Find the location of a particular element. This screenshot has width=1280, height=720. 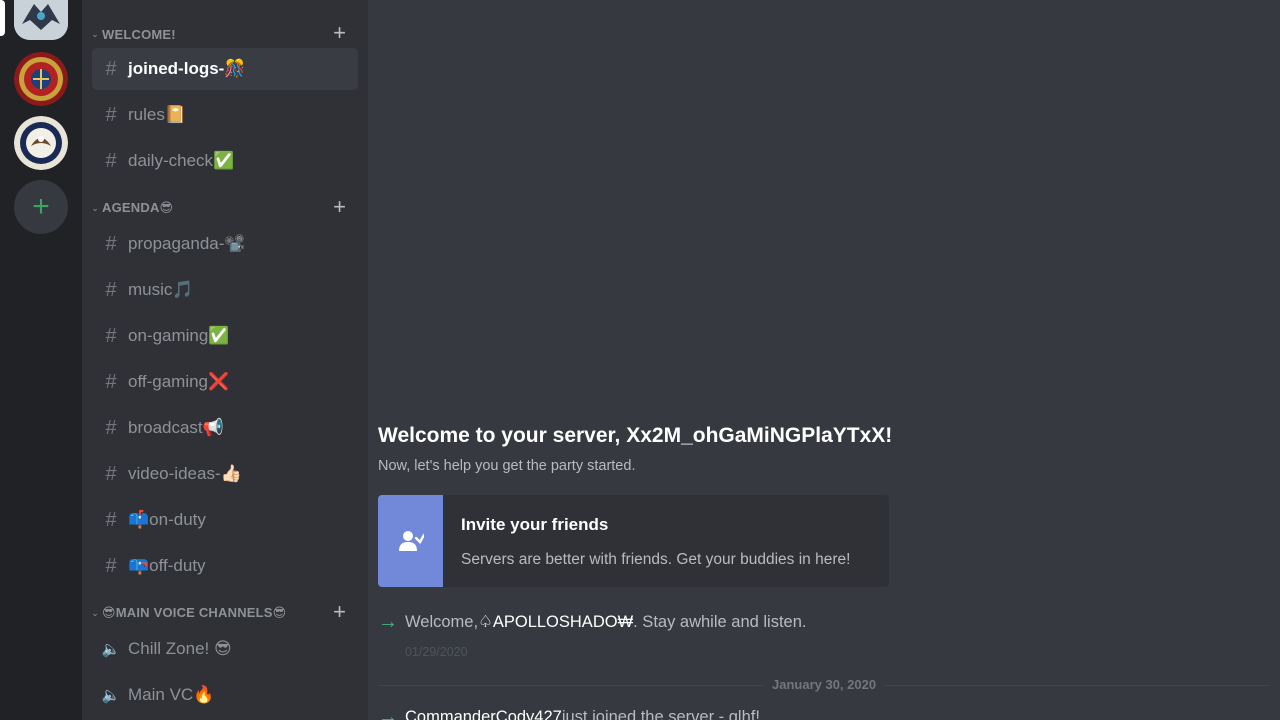

category-main-voice: ⌄ 😎MAIN VOICE CHANNELS😎 + is located at coordinates (223, 612).